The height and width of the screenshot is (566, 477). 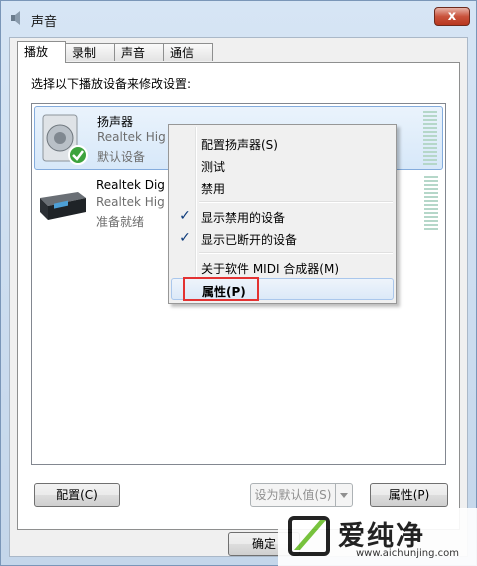 What do you see at coordinates (15, 18) in the screenshot?
I see `speaker-title-icon` at bounding box center [15, 18].